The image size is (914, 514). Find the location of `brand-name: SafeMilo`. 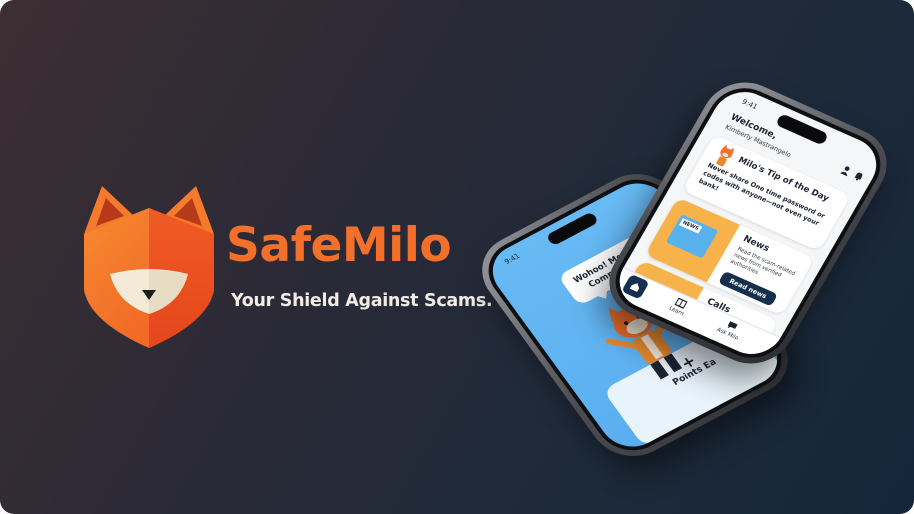

brand-name: SafeMilo is located at coordinates (339, 245).